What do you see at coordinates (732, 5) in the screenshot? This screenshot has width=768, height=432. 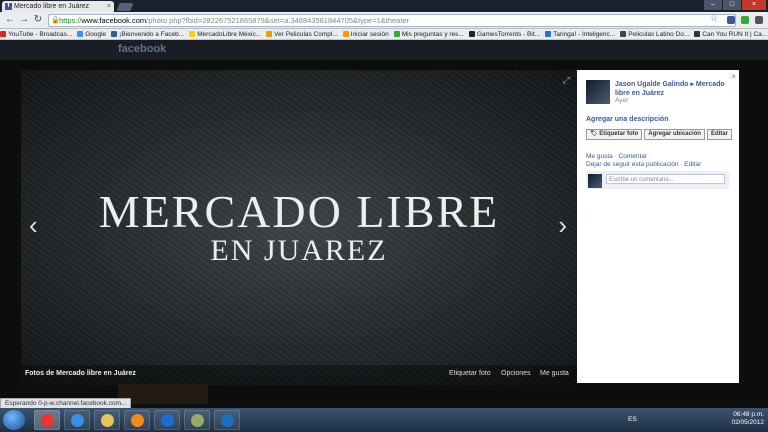 I see `maximize-button: □` at bounding box center [732, 5].